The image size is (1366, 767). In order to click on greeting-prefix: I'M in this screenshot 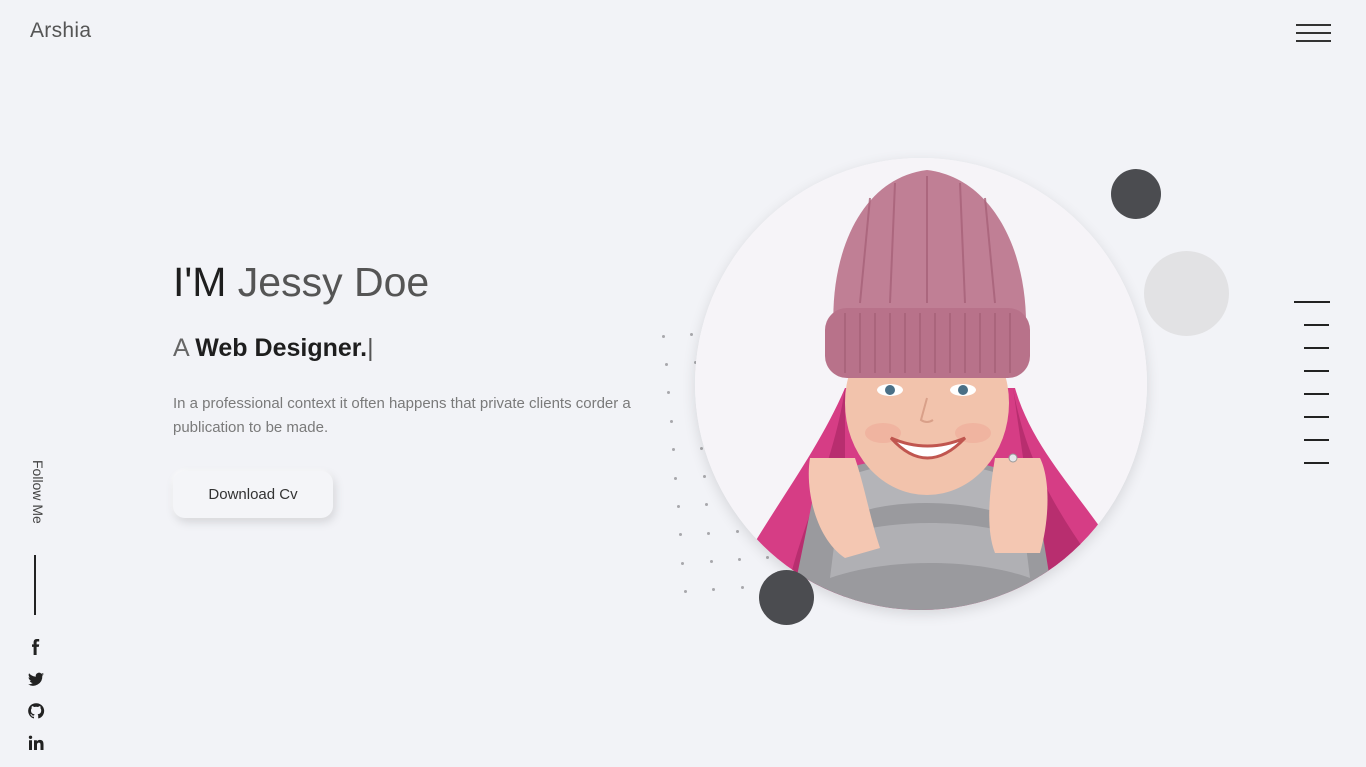, I will do `click(200, 282)`.